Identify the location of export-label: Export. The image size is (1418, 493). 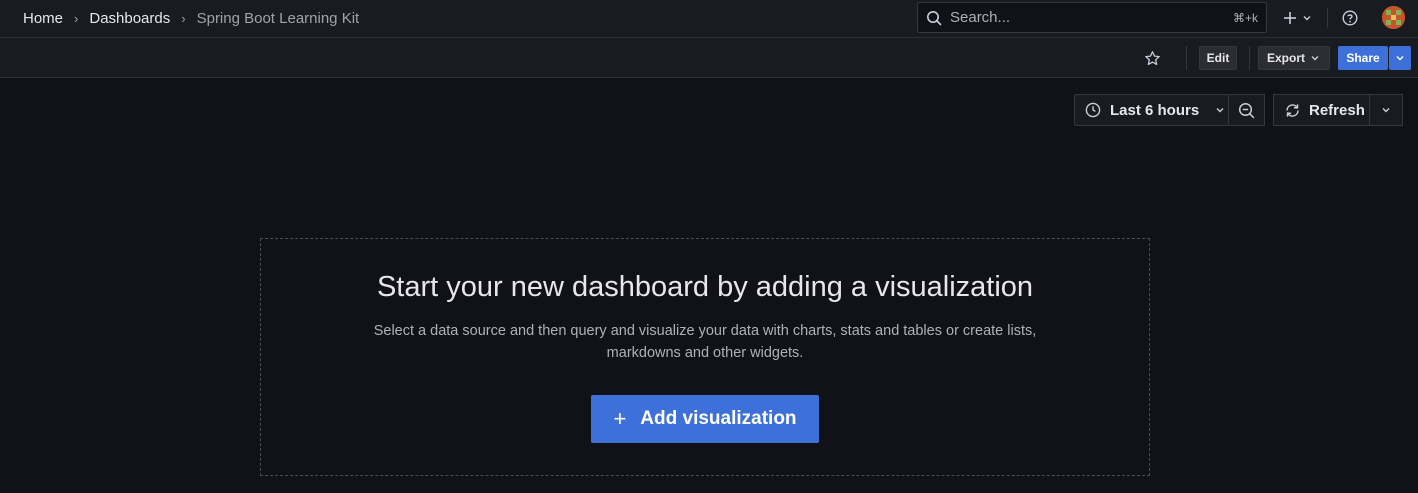
(1286, 58).